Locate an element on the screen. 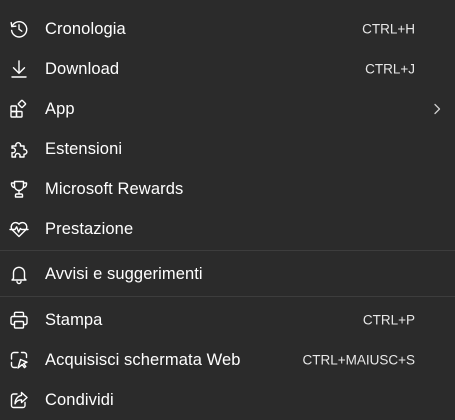 The height and width of the screenshot is (420, 455). download-icon is located at coordinates (19, 69).